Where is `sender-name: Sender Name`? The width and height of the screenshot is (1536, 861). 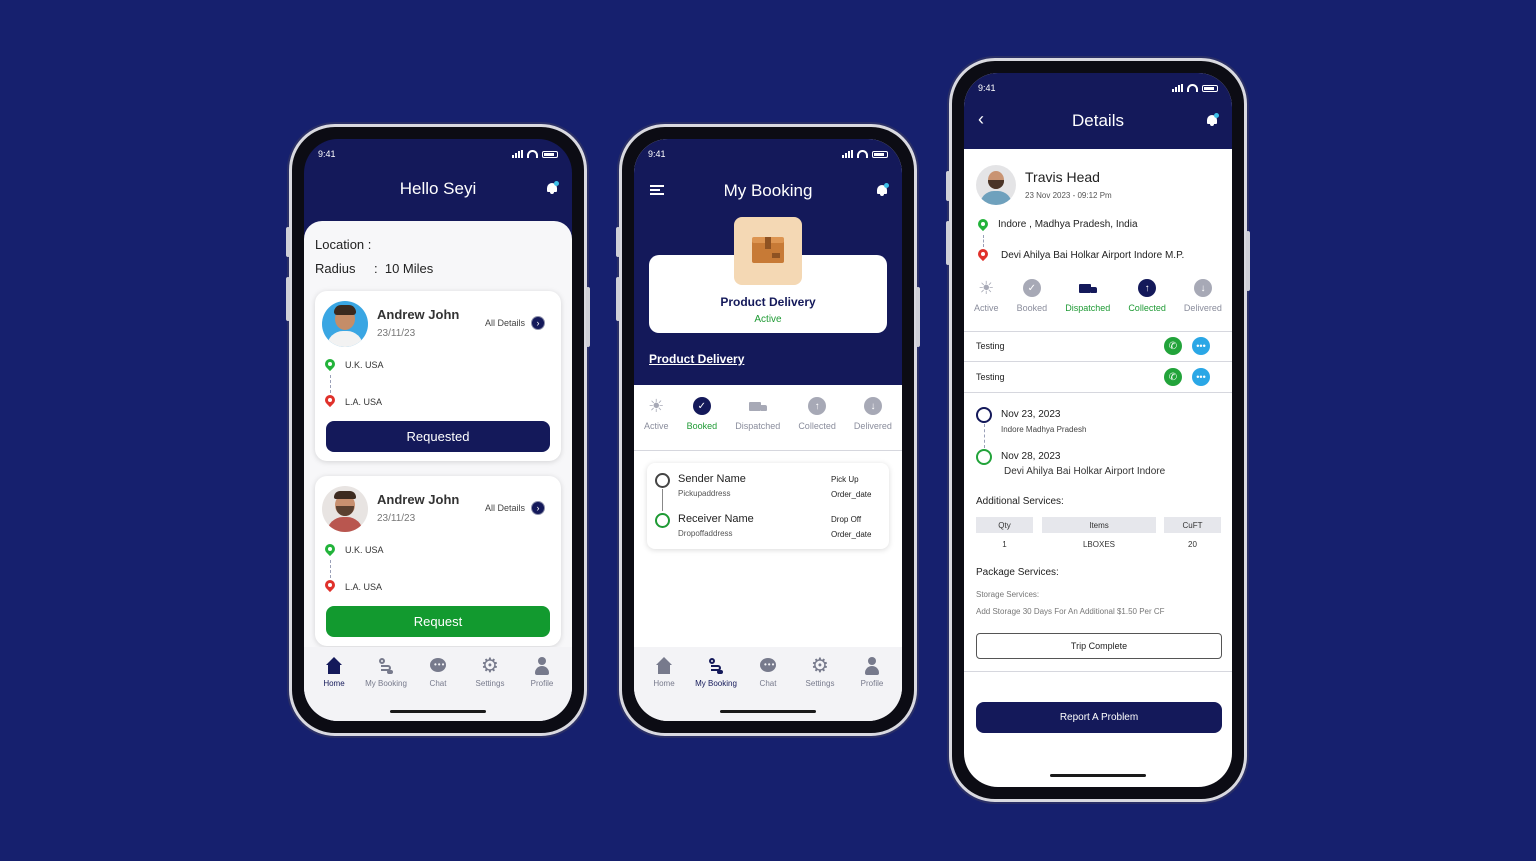
sender-name: Sender Name is located at coordinates (712, 479).